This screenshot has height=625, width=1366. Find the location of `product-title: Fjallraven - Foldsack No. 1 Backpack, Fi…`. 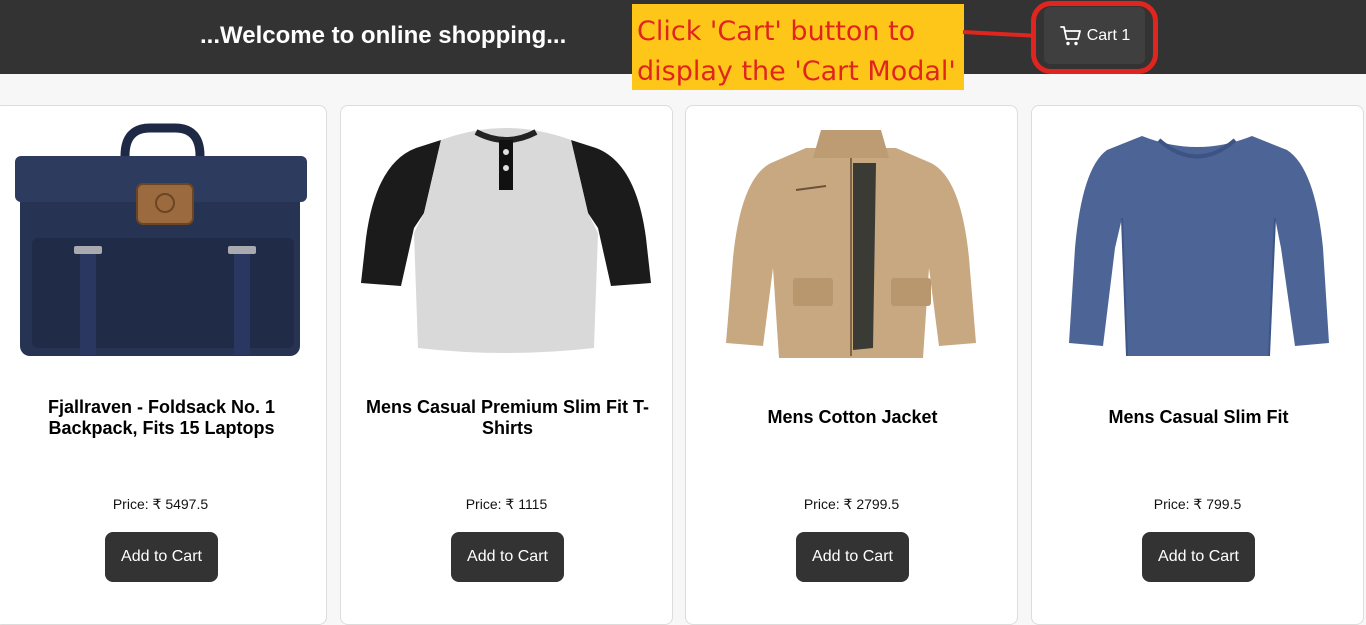

product-title: Fjallraven - Foldsack No. 1 Backpack, Fi… is located at coordinates (161, 417).